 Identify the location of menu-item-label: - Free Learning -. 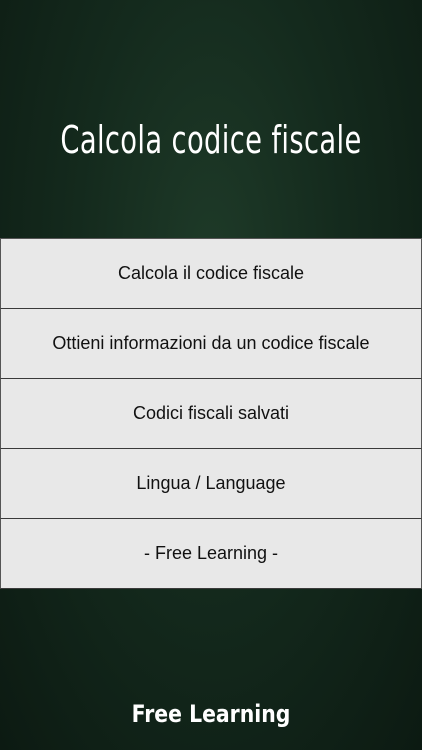
(211, 553).